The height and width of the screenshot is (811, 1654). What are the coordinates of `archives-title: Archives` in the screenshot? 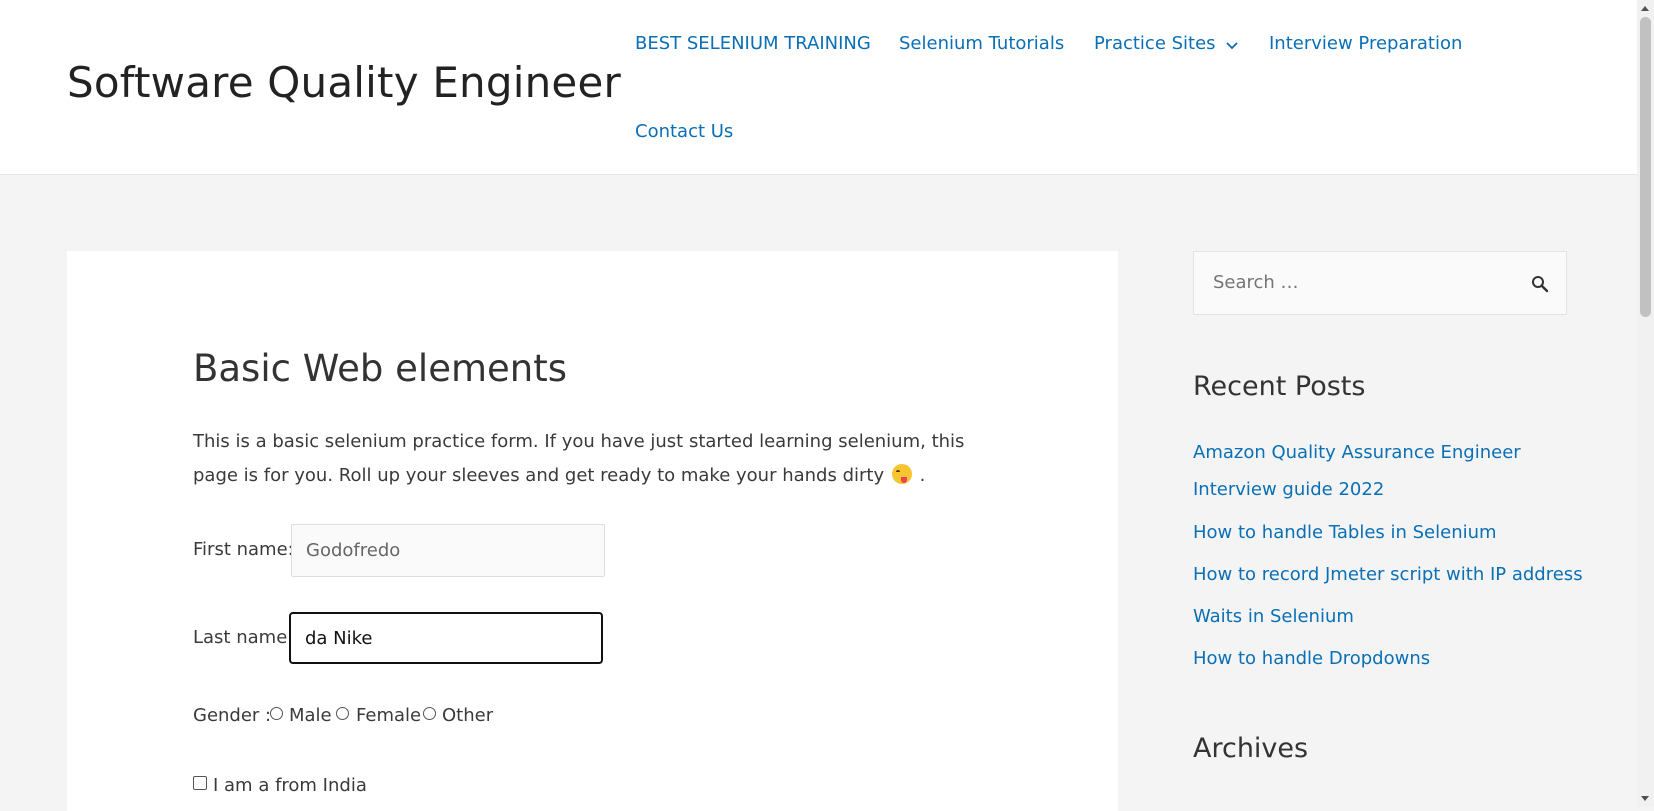 It's located at (1251, 748).